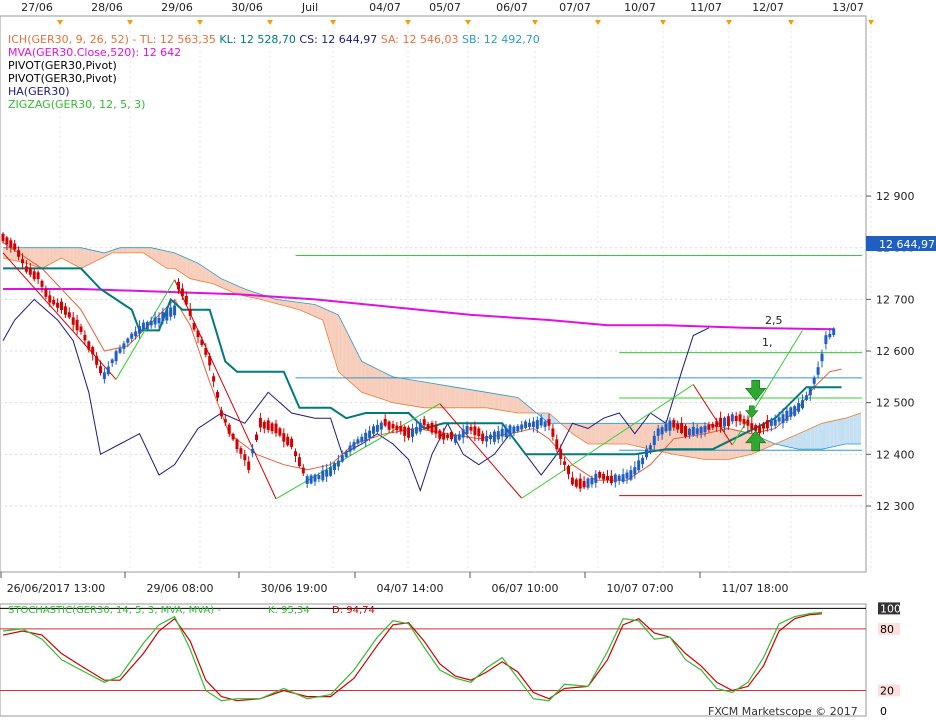 This screenshot has height=724, width=936. I want to click on top-date-label: 13/07, so click(848, 7).